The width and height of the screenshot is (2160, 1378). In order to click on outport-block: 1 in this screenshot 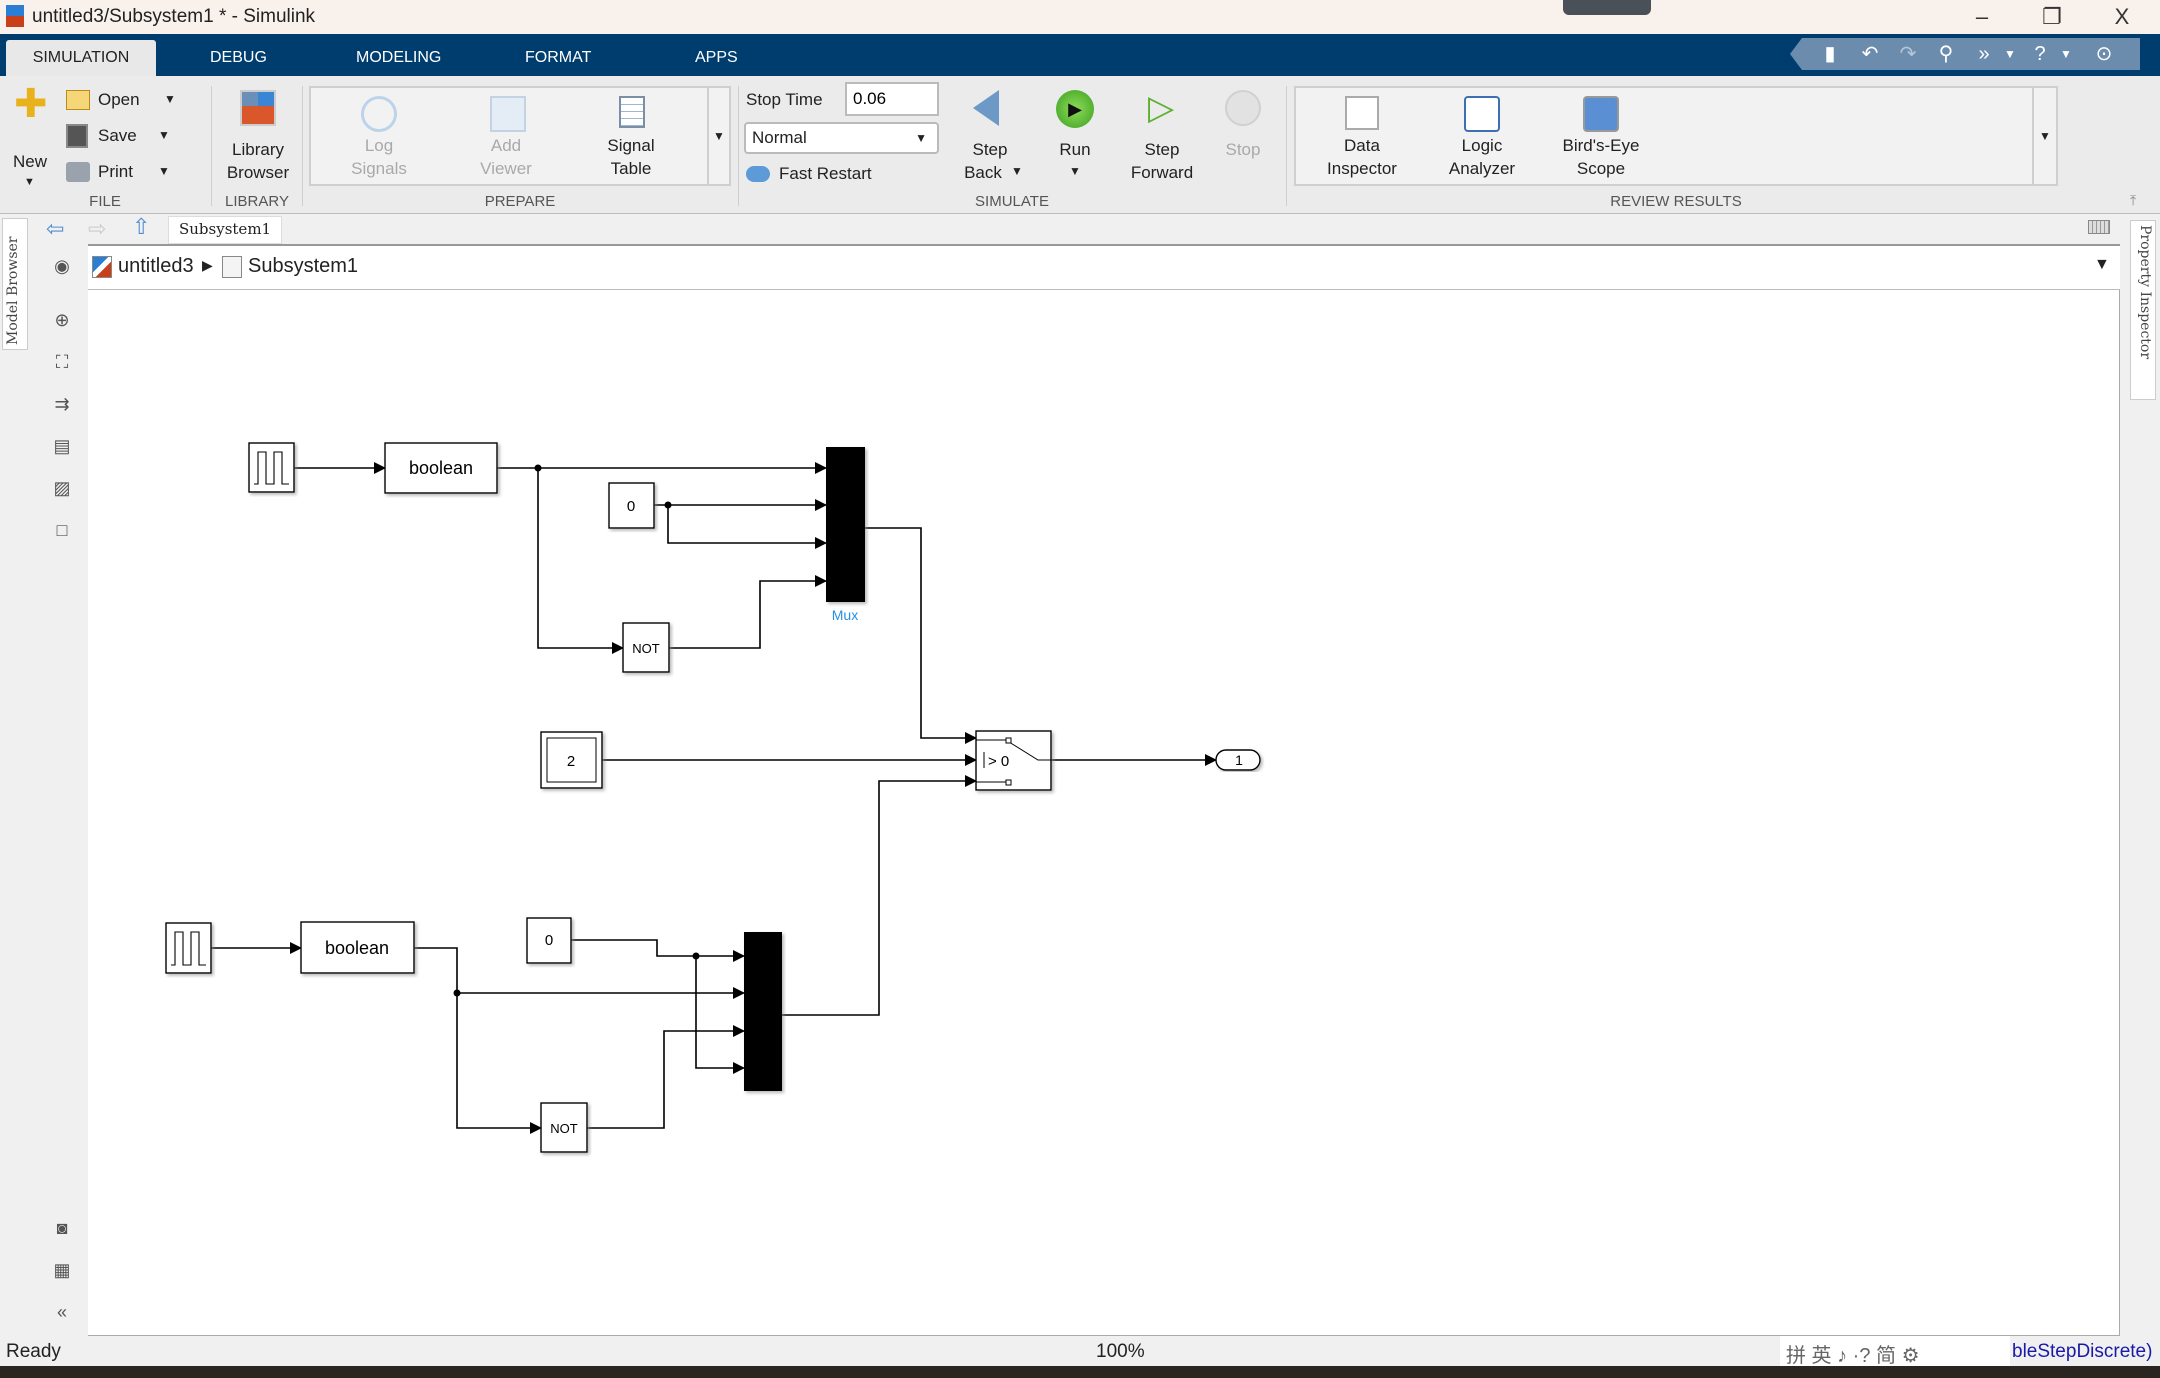, I will do `click(1238, 760)`.